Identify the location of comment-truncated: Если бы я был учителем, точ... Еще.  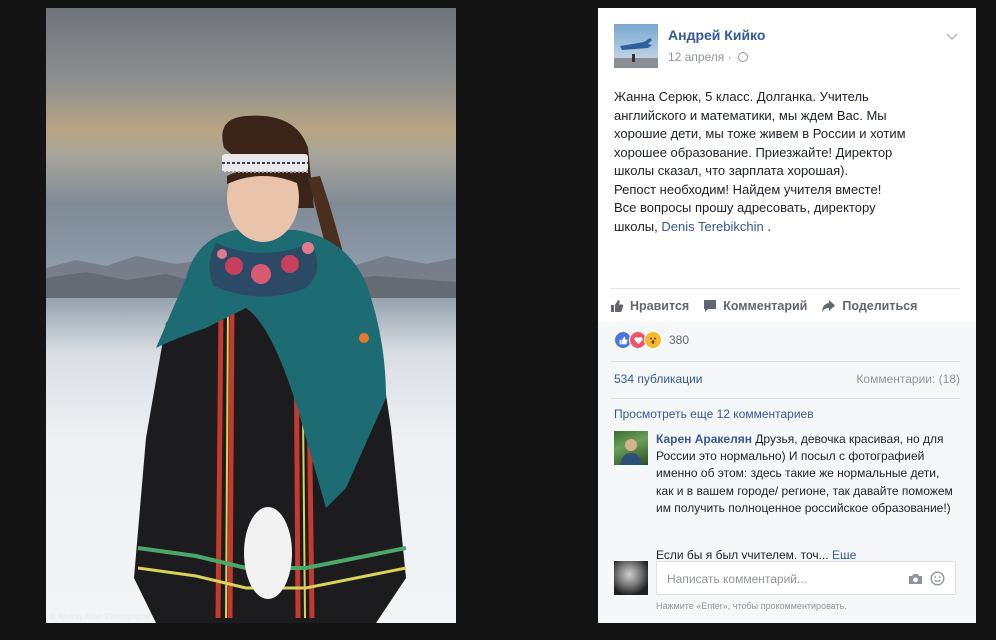
(756, 553).